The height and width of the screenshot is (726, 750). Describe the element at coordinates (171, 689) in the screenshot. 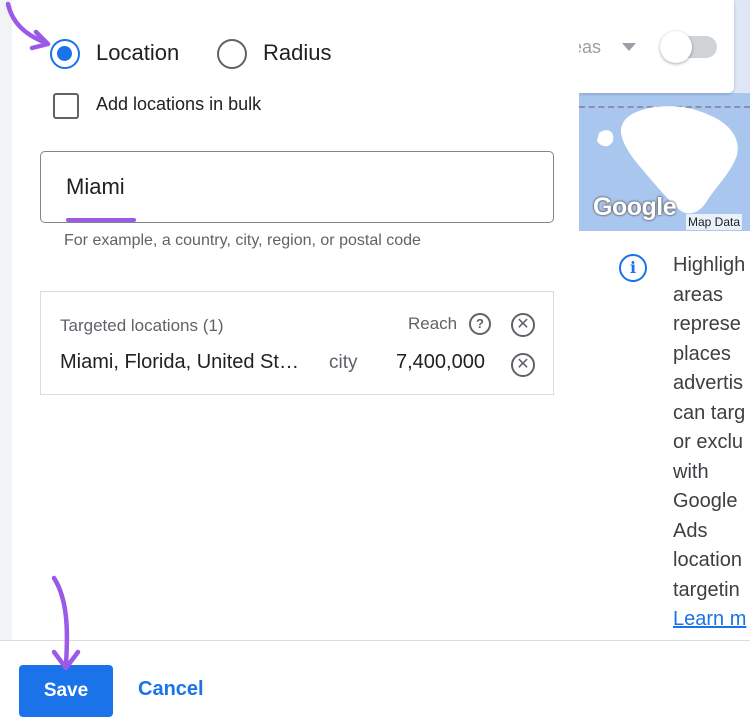

I see `cancel-button: Cancel` at that location.